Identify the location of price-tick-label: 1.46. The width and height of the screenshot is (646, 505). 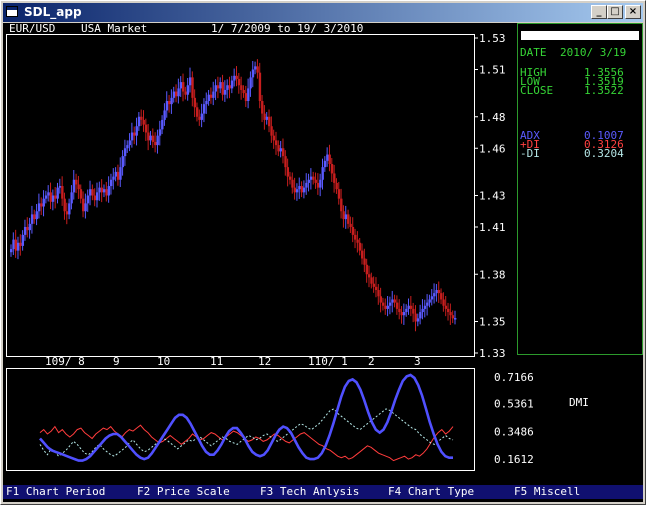
(492, 148).